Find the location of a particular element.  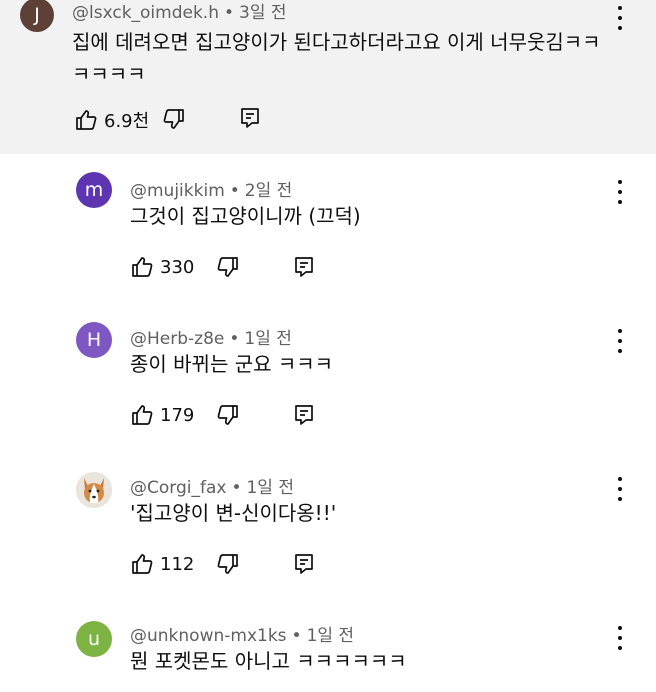

username: @lsxck_oimdek.h is located at coordinates (145, 13).